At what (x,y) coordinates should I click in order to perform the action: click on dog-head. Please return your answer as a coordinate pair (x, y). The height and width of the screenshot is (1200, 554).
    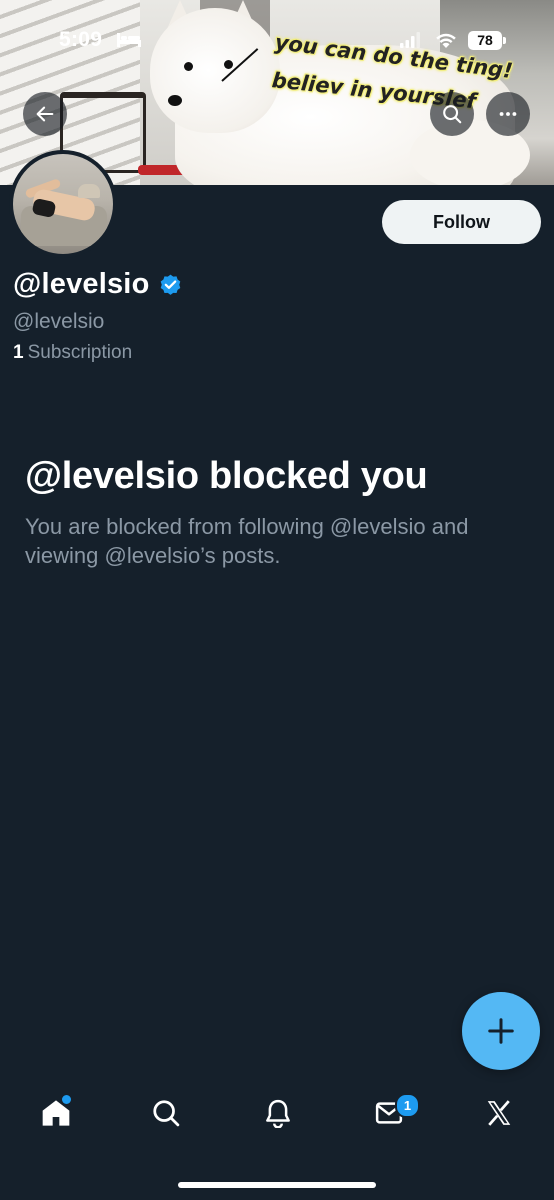
    Looking at the image, I should click on (215, 70).